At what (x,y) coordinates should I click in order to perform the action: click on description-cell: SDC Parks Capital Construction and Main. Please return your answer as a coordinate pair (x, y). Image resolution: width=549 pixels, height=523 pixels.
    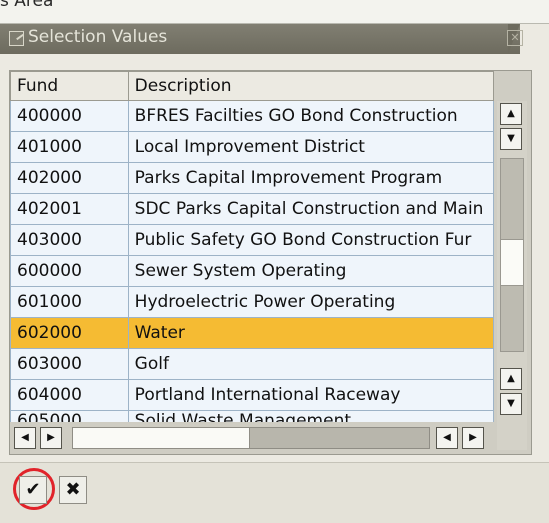
    Looking at the image, I should click on (311, 209).